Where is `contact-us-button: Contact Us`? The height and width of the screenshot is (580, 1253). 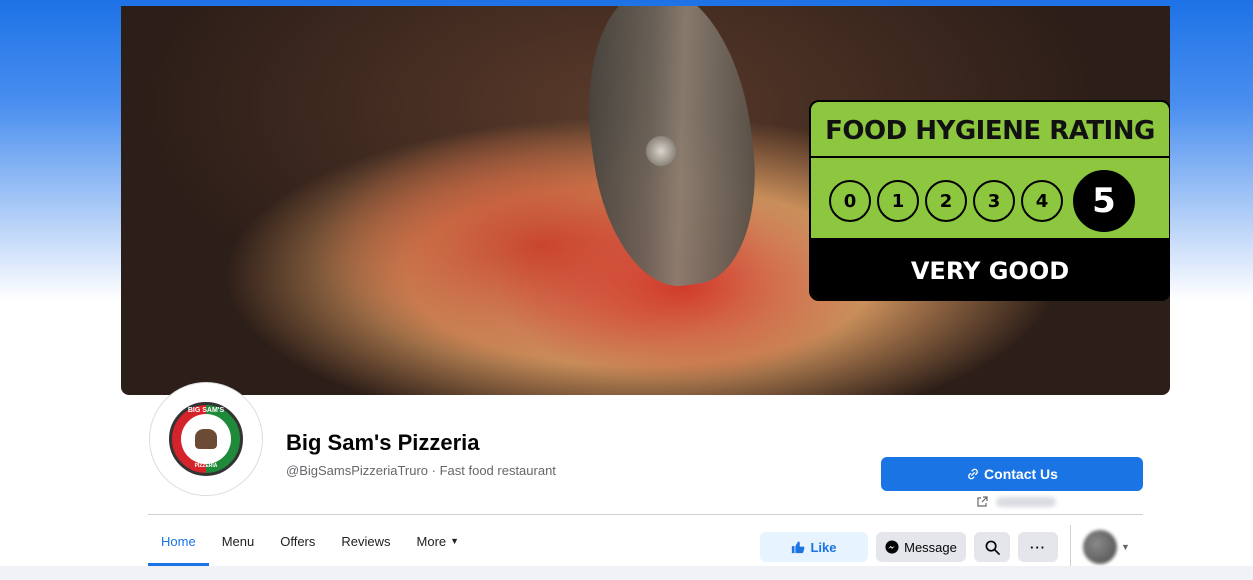 contact-us-button: Contact Us is located at coordinates (1012, 474).